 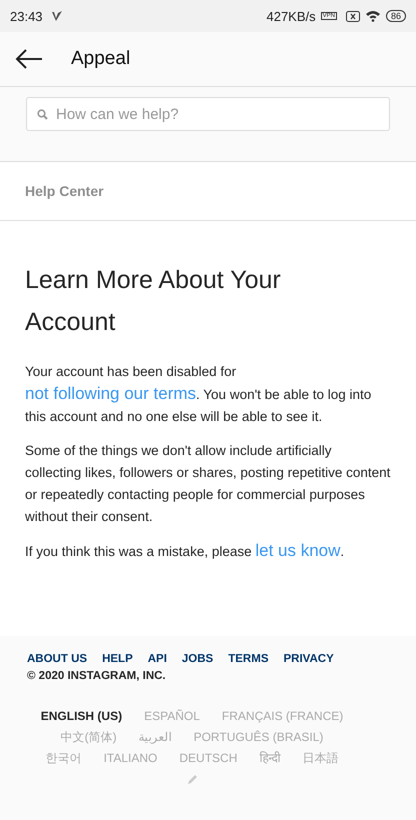 I want to click on footer-link: ABOUT US, so click(x=57, y=659).